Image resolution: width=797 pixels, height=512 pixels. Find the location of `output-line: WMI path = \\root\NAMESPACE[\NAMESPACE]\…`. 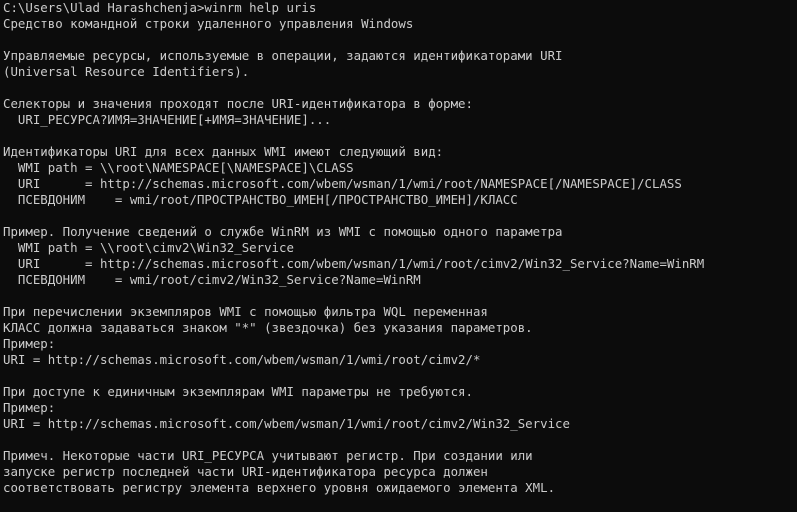

output-line: WMI path = \\root\NAMESPACE[\NAMESPACE]\… is located at coordinates (178, 167).